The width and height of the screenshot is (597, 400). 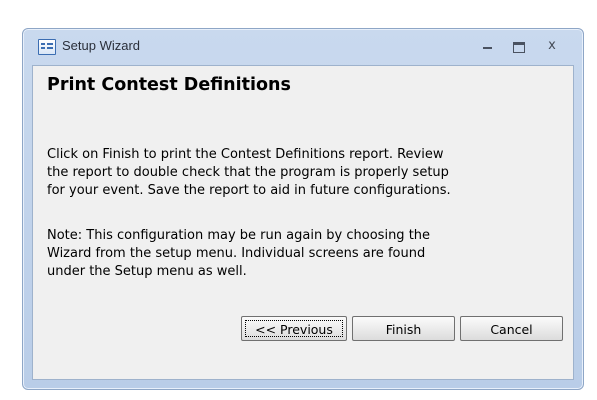 What do you see at coordinates (519, 46) in the screenshot?
I see `maximize-icon` at bounding box center [519, 46].